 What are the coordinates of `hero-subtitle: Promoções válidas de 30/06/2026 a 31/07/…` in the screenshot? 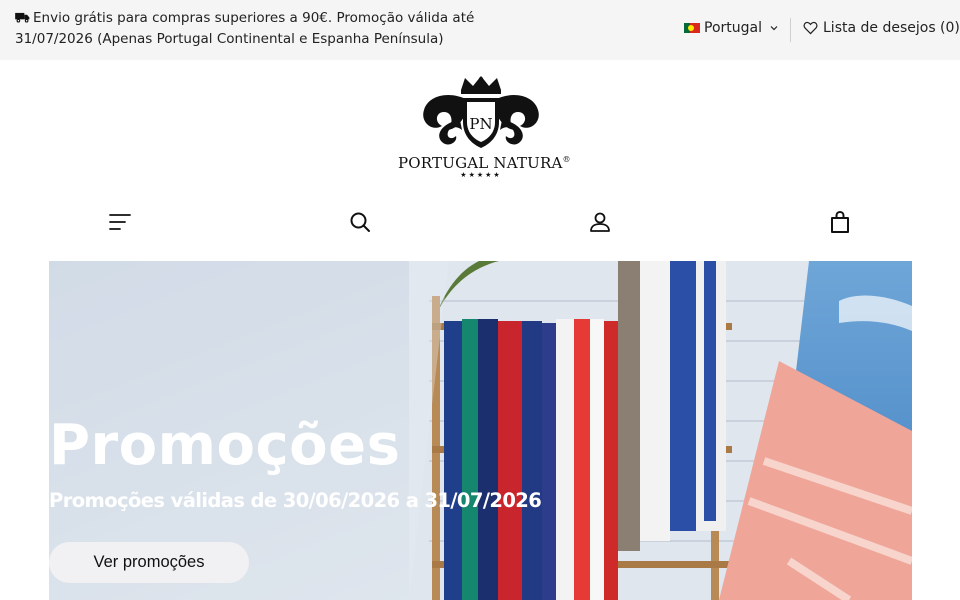 It's located at (295, 500).